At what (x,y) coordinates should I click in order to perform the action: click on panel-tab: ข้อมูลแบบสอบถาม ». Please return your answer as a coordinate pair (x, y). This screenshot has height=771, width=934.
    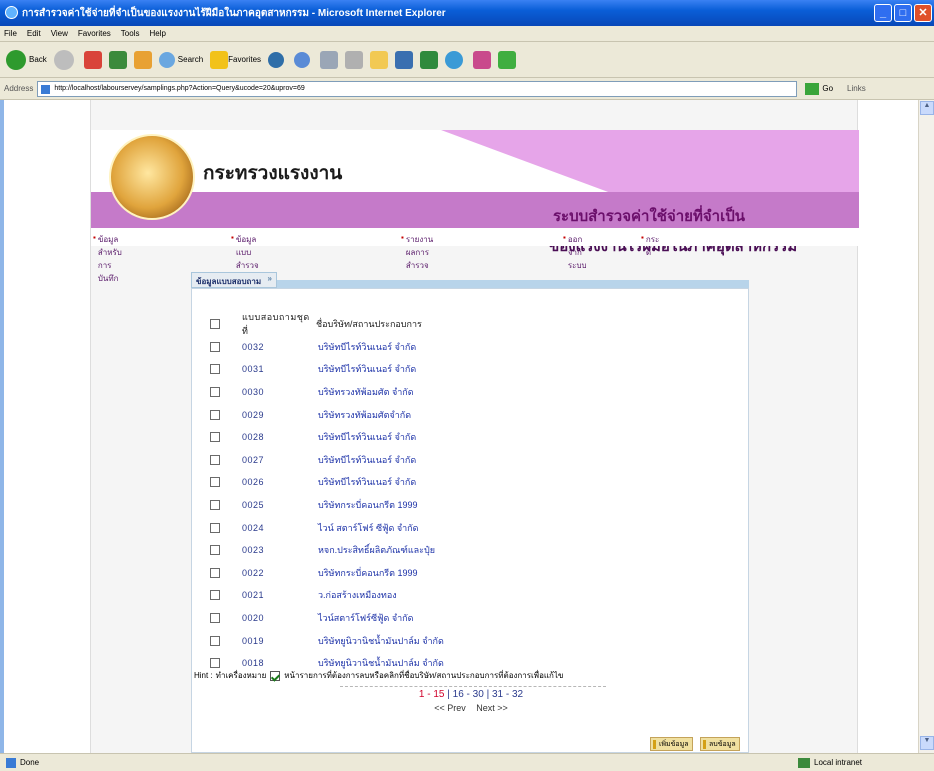
    Looking at the image, I should click on (234, 280).